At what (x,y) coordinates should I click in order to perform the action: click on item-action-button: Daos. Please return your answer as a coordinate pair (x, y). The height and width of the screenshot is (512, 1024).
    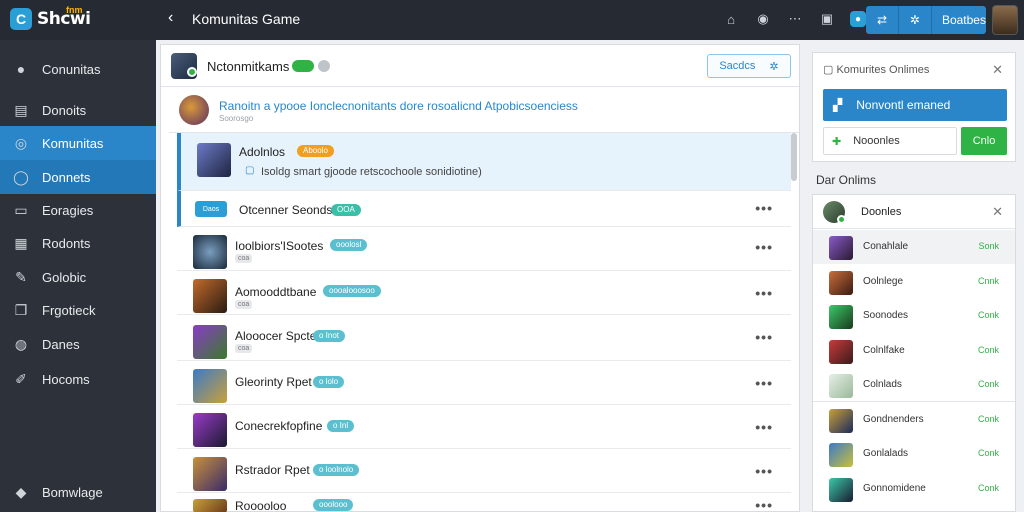
    Looking at the image, I should click on (211, 209).